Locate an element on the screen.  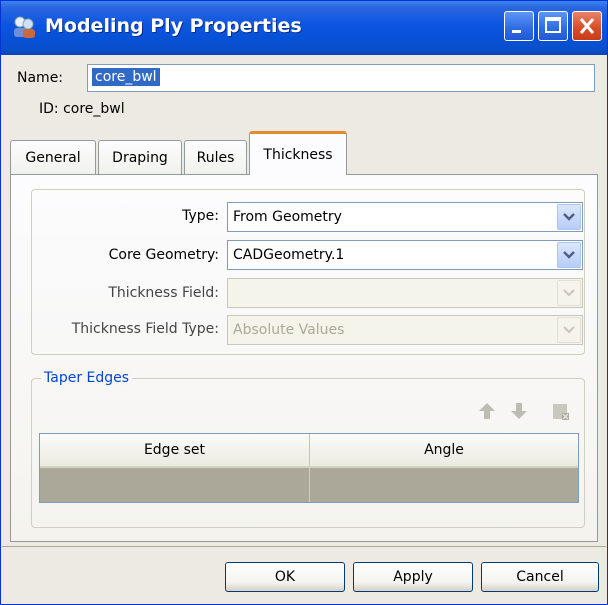
core-geometry-label: Core Geometry: is located at coordinates (163, 255).